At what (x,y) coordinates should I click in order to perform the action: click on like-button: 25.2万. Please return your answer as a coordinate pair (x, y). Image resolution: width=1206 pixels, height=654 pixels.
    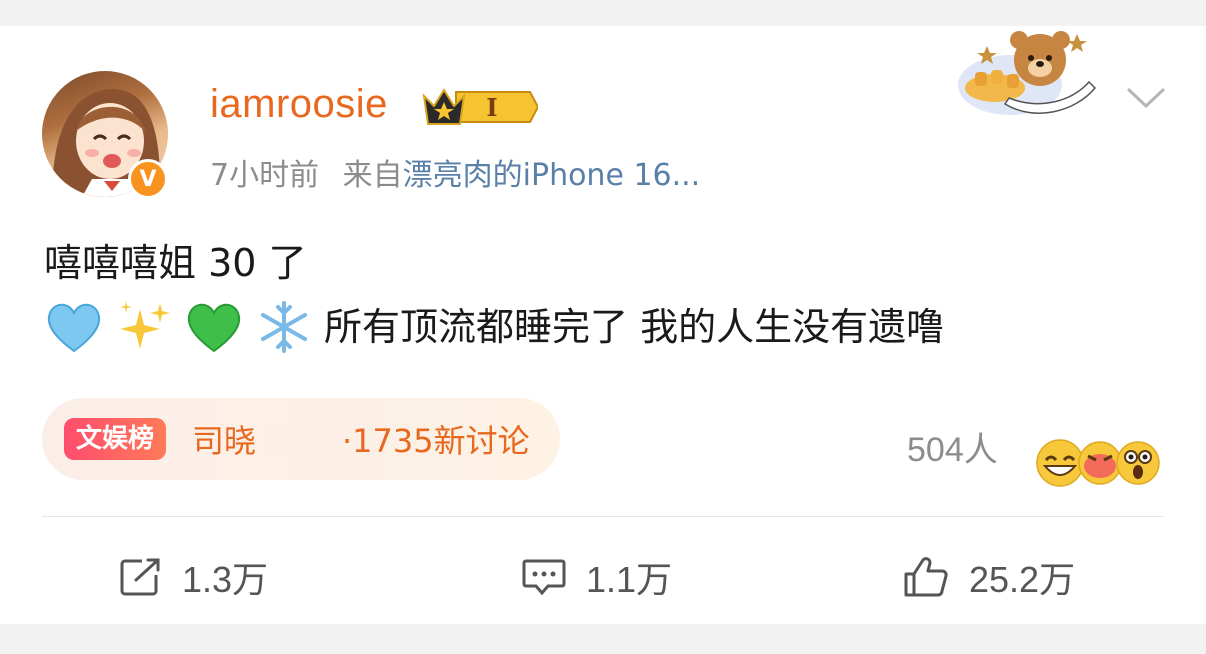
    Looking at the image, I should click on (989, 577).